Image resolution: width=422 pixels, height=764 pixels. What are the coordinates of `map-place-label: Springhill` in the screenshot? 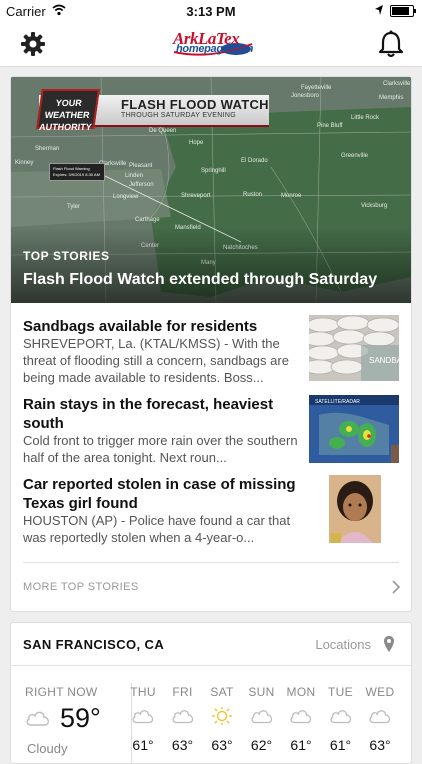 It's located at (213, 171).